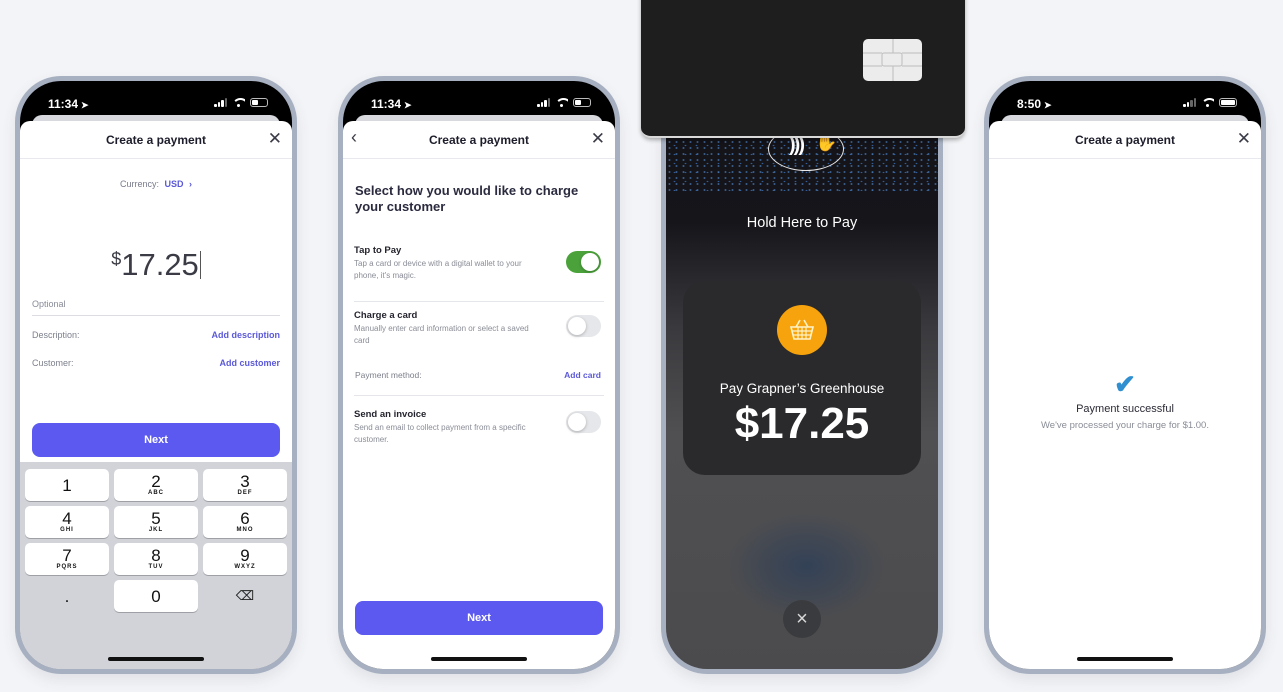 Image resolution: width=1283 pixels, height=692 pixels. I want to click on customer-label: Customer:, so click(53, 363).